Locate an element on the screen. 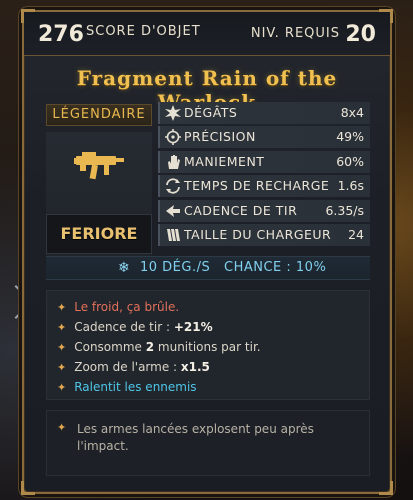 Image resolution: width=413 pixels, height=500 pixels. stat-value: 24 is located at coordinates (356, 234).